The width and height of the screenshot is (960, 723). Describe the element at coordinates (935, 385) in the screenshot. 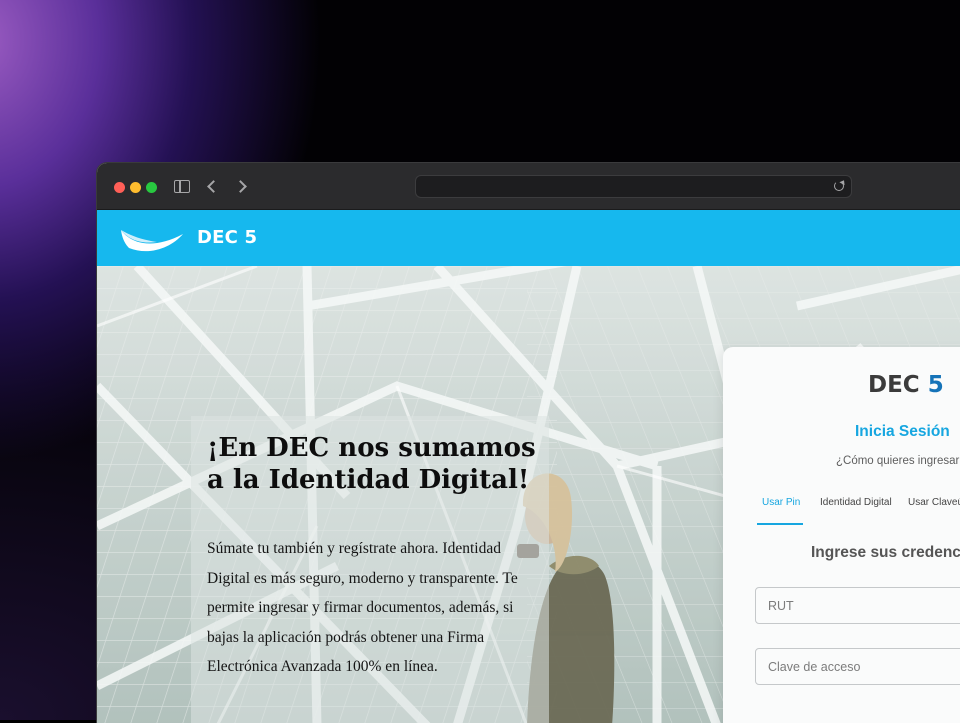

I see `login-logo-number: 5` at that location.